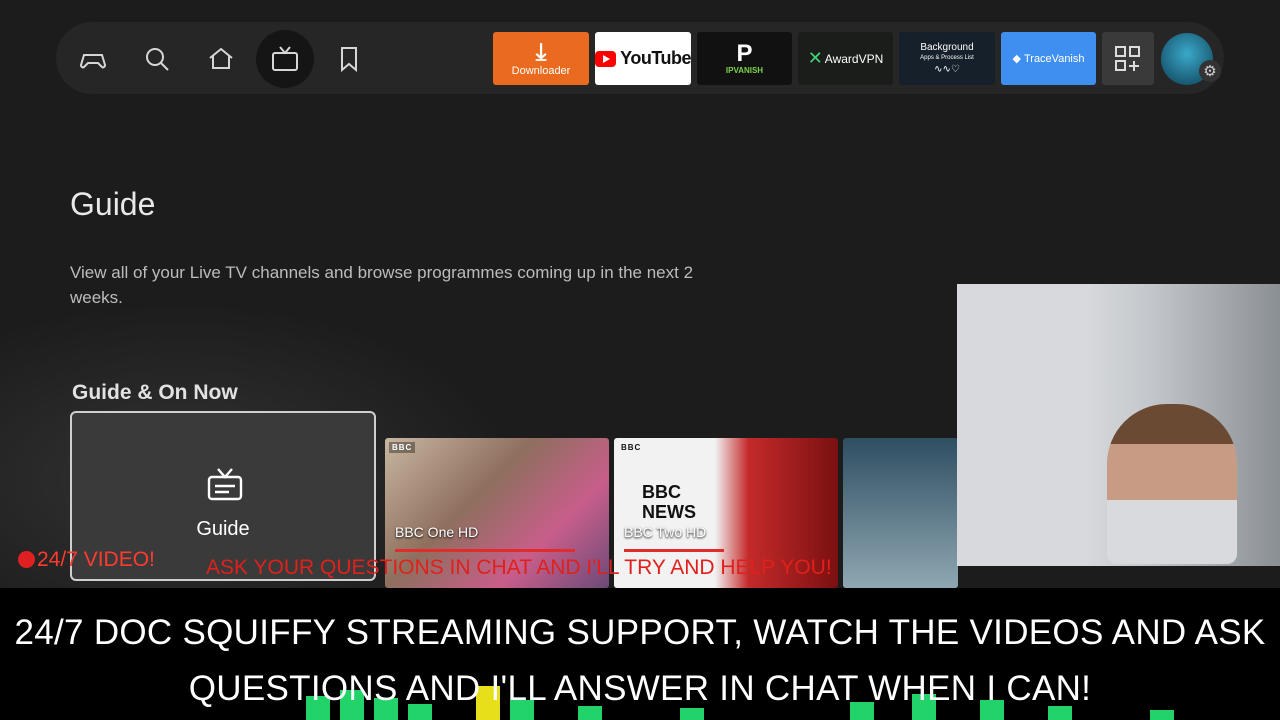  Describe the element at coordinates (1210, 71) in the screenshot. I see `settings-gear-icon: ⚙` at that location.